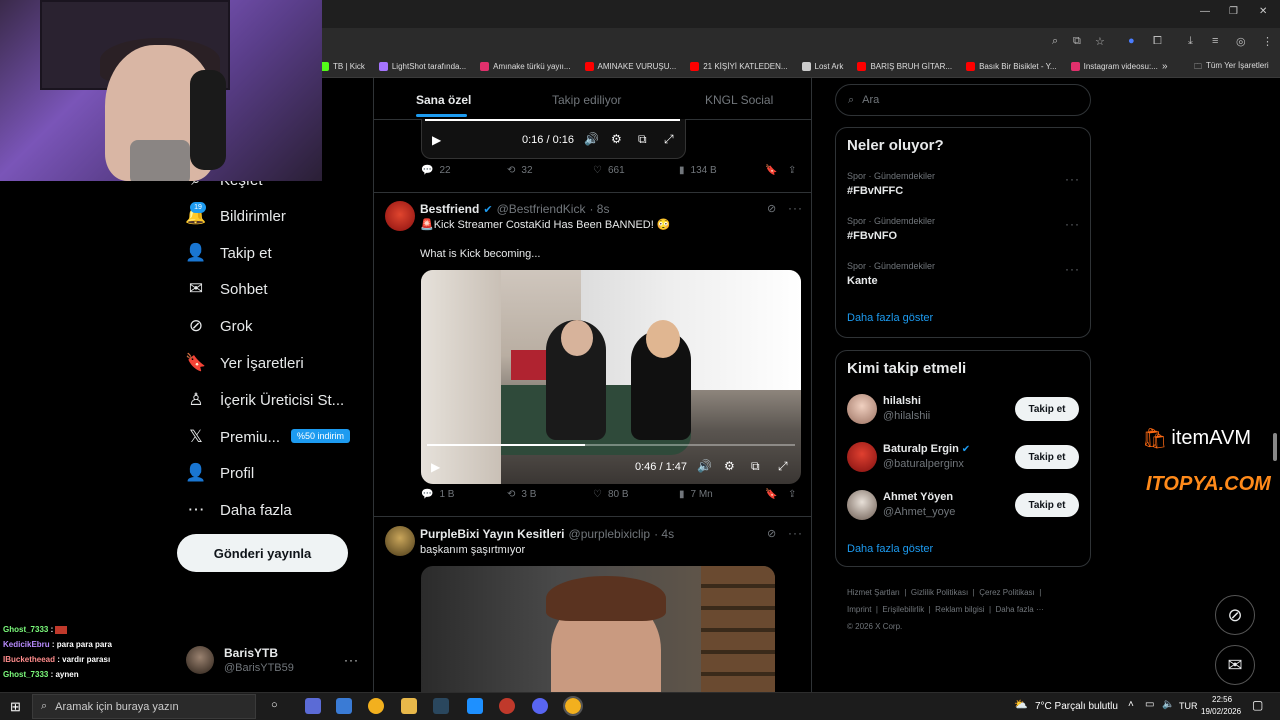  I want to click on suggestion-handle: @hilalshii, so click(906, 416).